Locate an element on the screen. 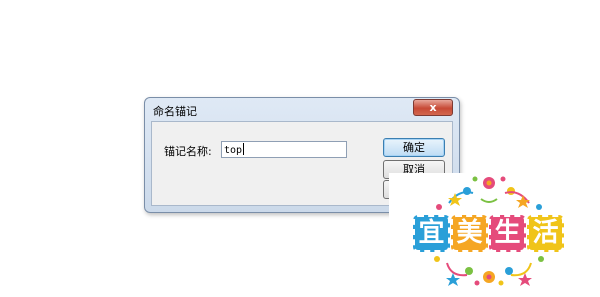 The height and width of the screenshot is (297, 600). ok-button: 确定 is located at coordinates (414, 147).